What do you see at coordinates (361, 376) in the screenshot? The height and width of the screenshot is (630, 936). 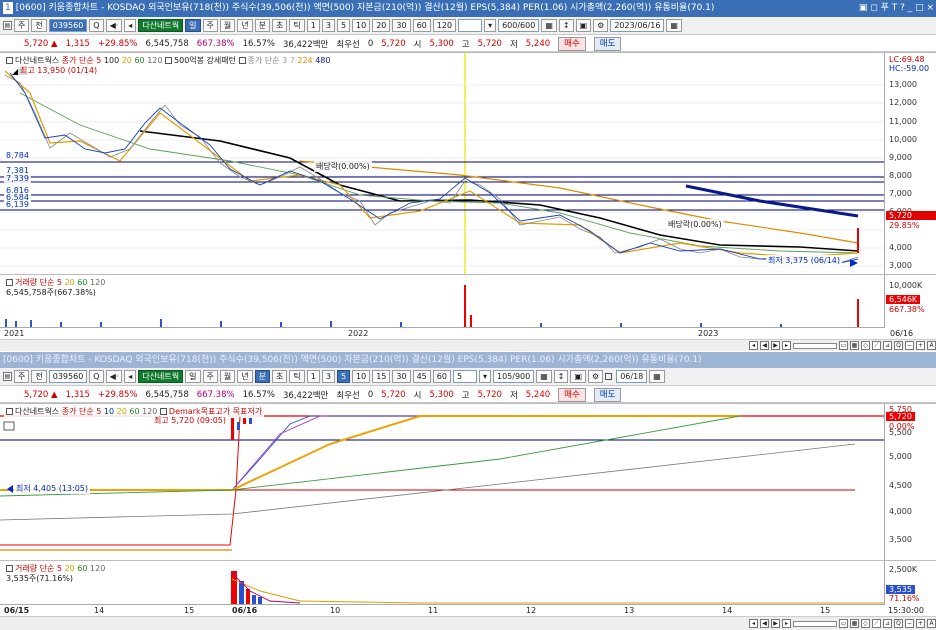 I see `num-10: 10` at bounding box center [361, 376].